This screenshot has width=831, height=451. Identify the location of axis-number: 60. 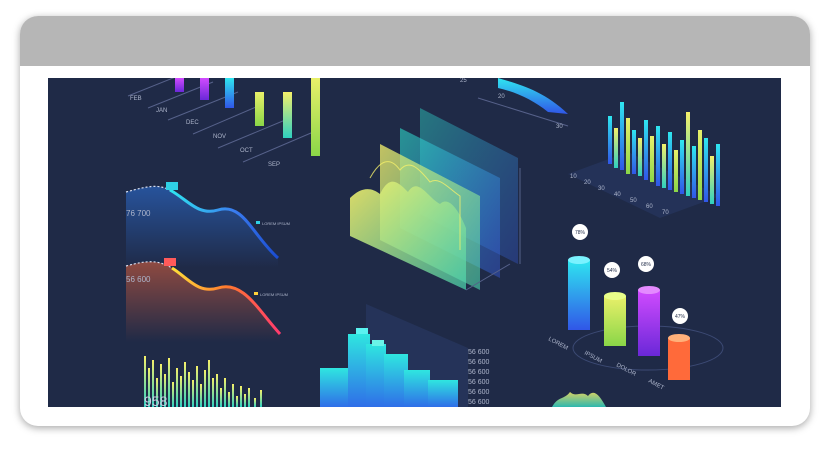
(649, 207).